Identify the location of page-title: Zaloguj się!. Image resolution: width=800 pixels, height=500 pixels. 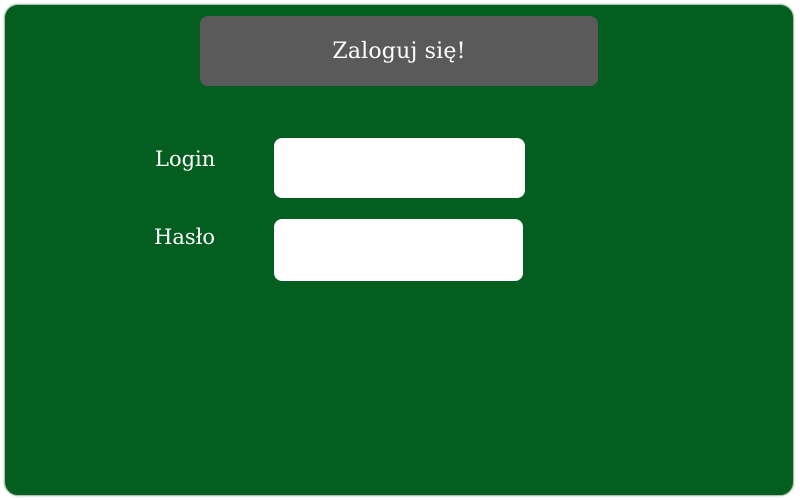
(399, 51).